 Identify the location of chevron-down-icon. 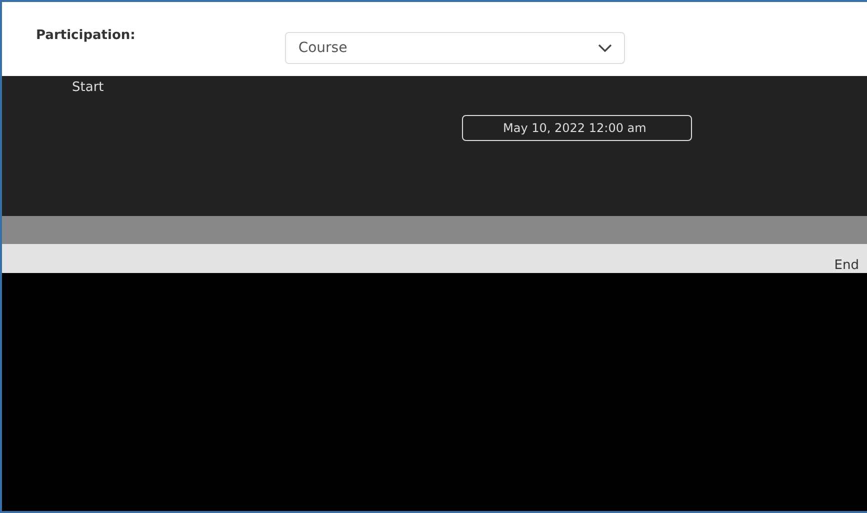
(605, 48).